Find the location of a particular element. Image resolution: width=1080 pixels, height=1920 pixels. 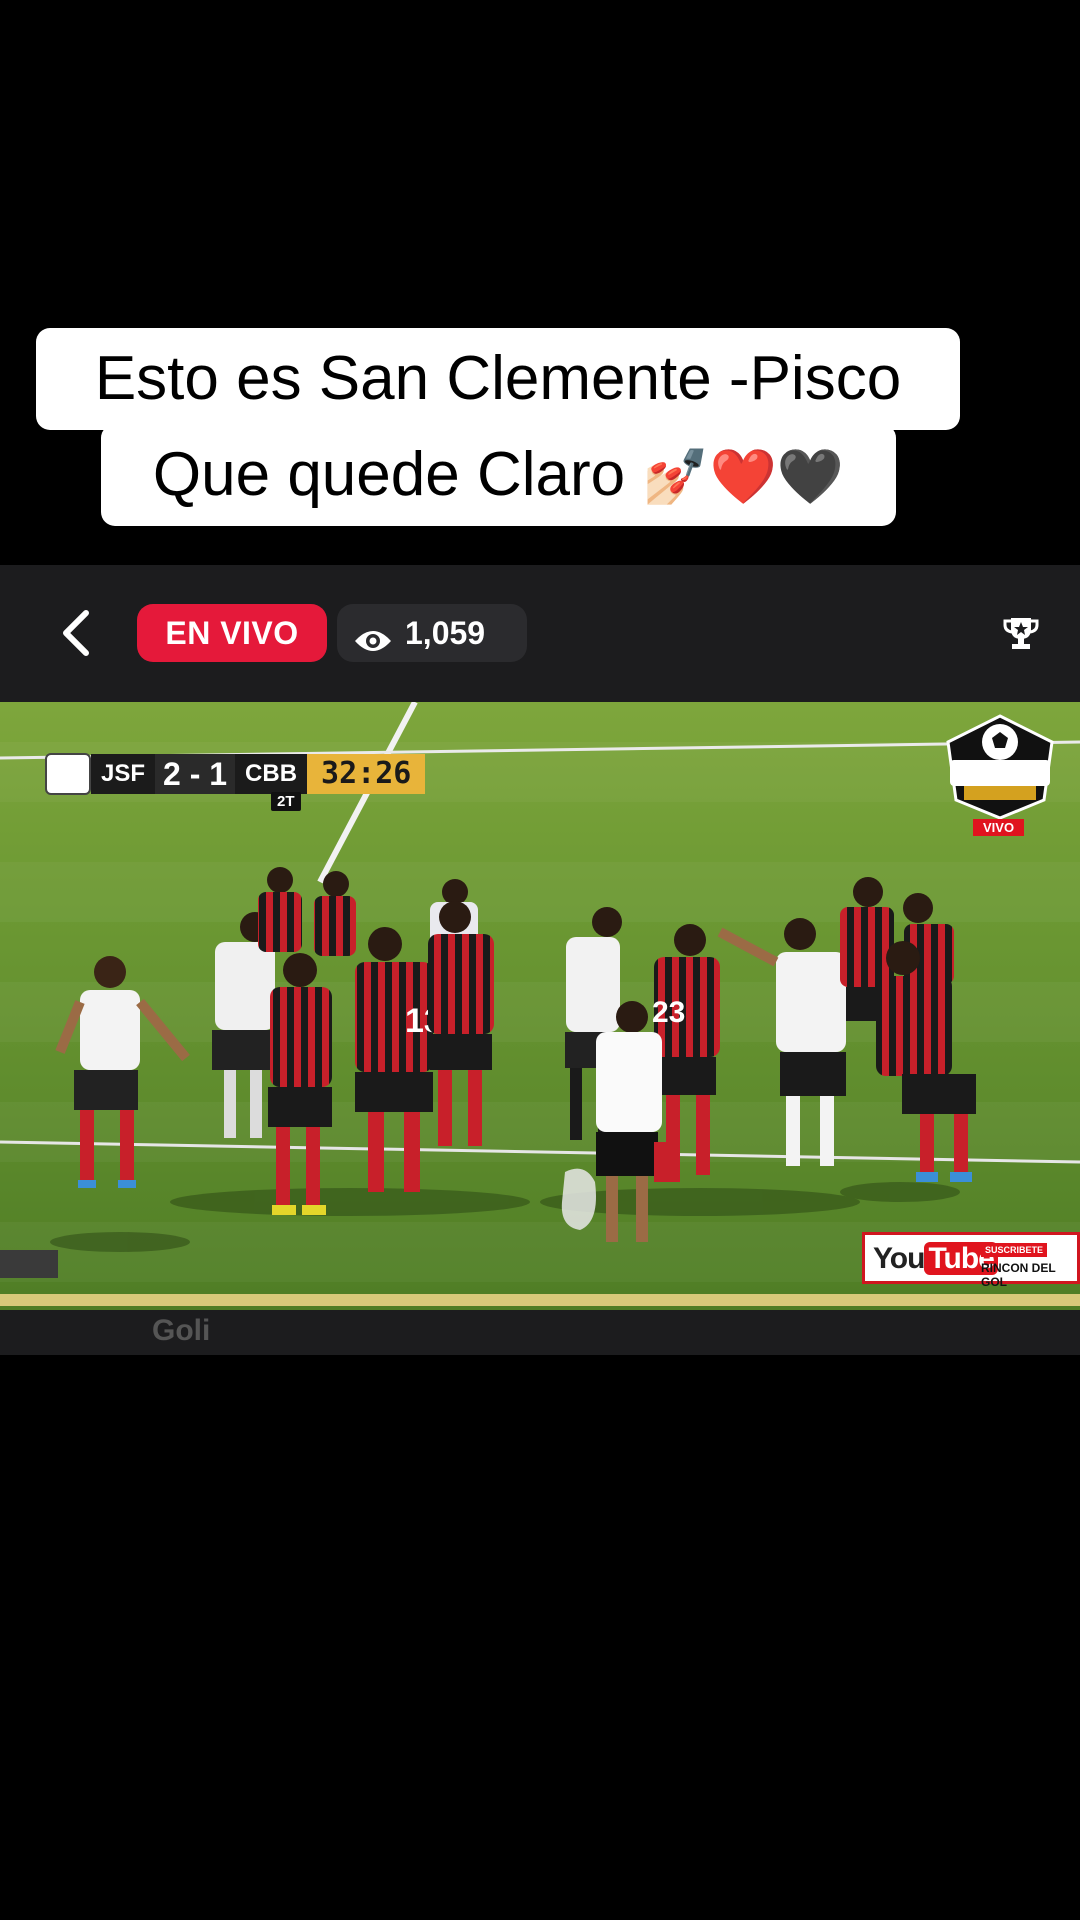

faded-overlay-text: Goli is located at coordinates (181, 1330).